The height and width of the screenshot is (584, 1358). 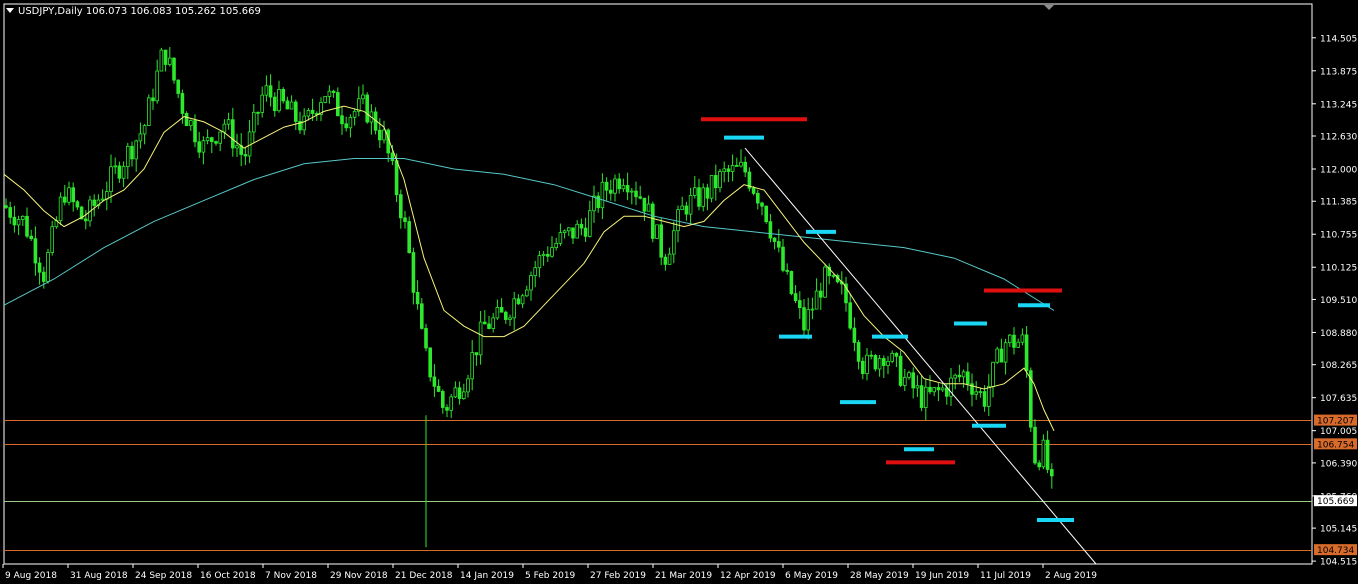 I want to click on x-tick-label: 29 Nov 2018, so click(x=359, y=576).